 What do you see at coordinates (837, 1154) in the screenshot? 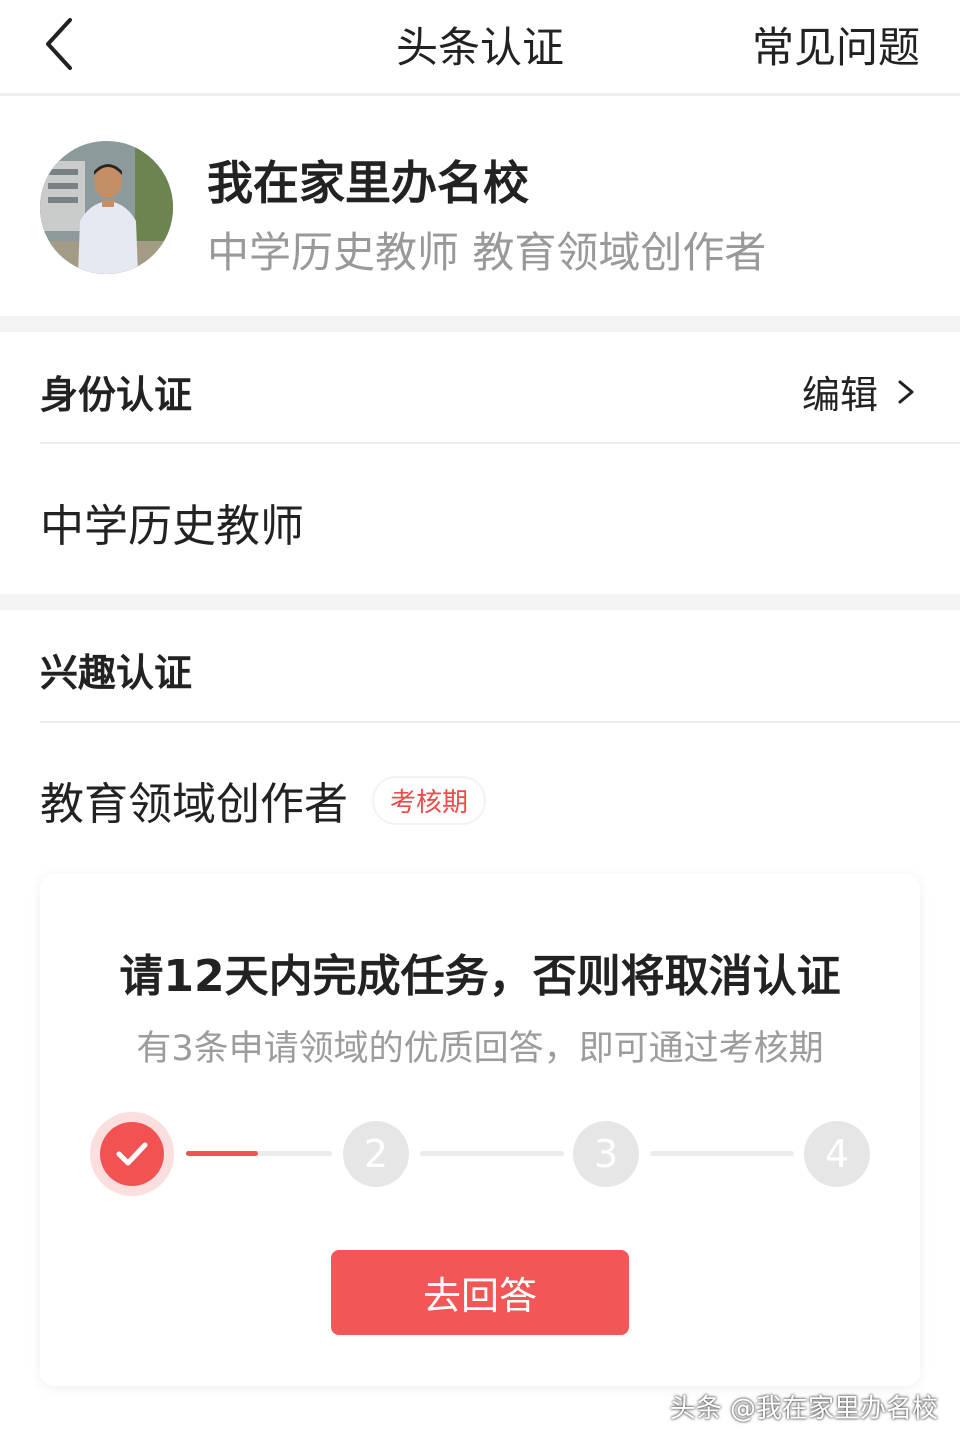
I see `step-4: 4` at bounding box center [837, 1154].